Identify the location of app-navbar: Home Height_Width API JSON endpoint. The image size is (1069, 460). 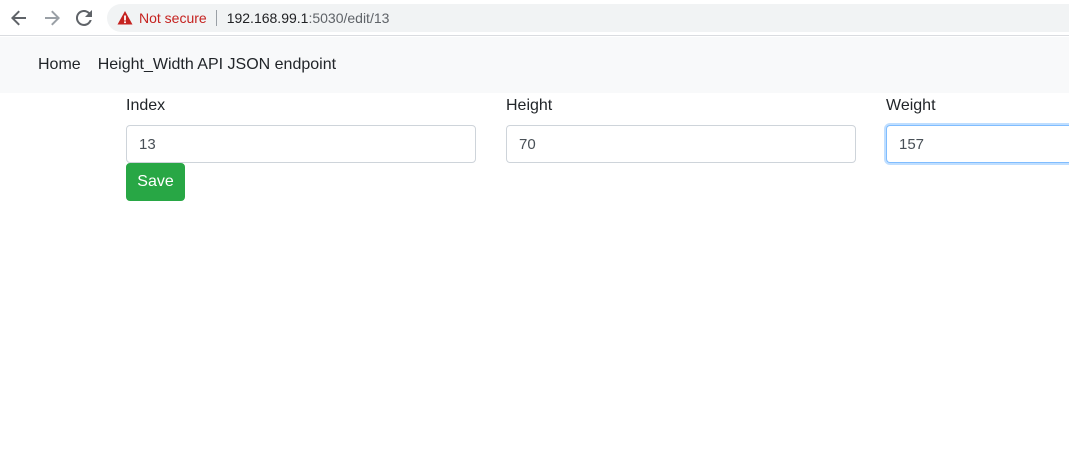
(534, 65).